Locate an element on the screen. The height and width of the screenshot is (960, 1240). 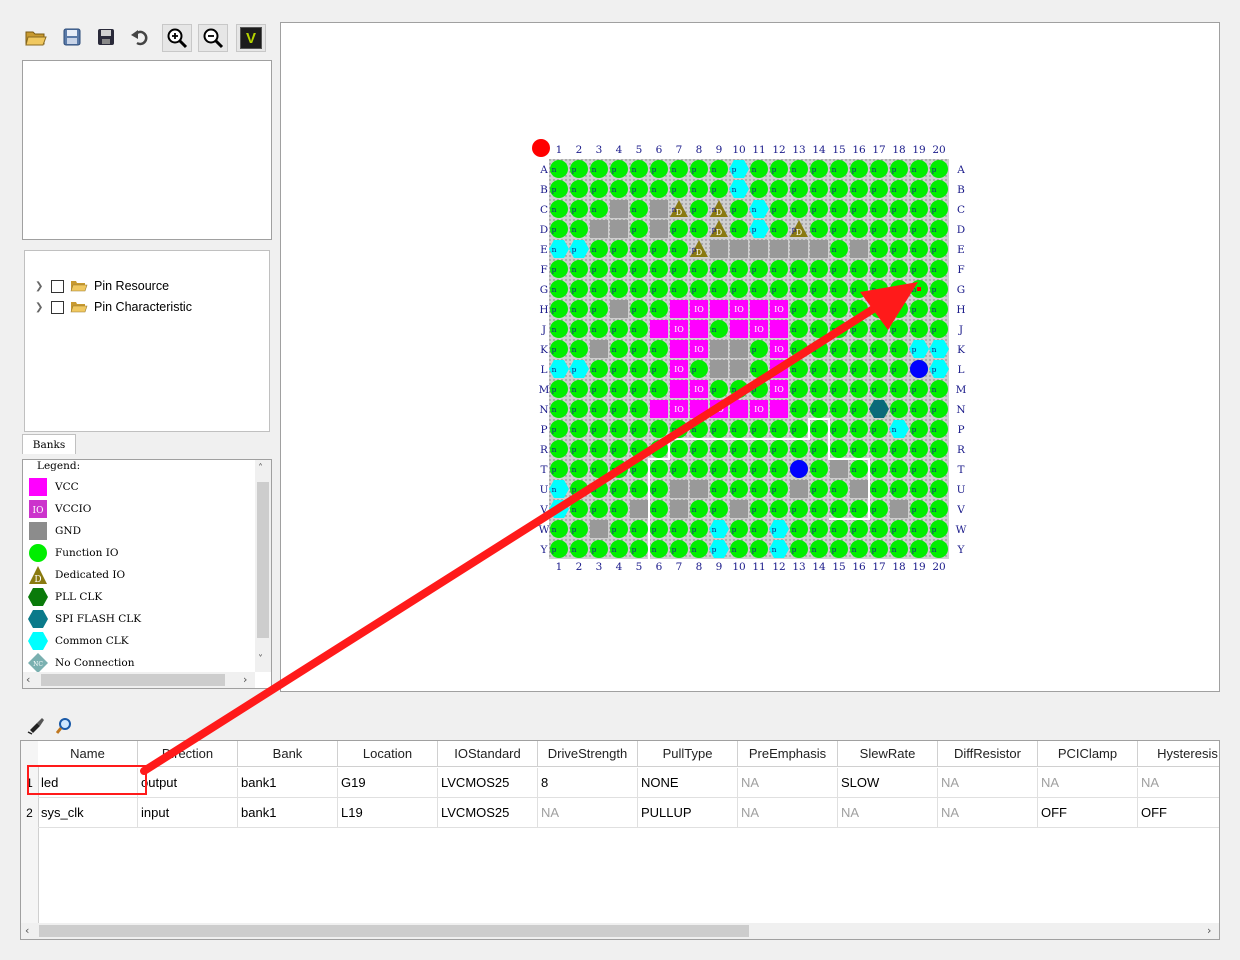
column-header: PreEmphasis is located at coordinates (788, 754).